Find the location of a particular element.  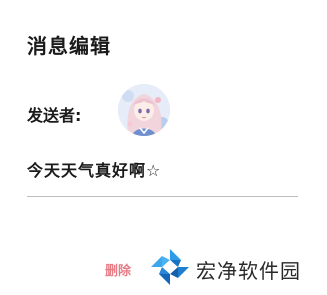

avatar is located at coordinates (144, 110).